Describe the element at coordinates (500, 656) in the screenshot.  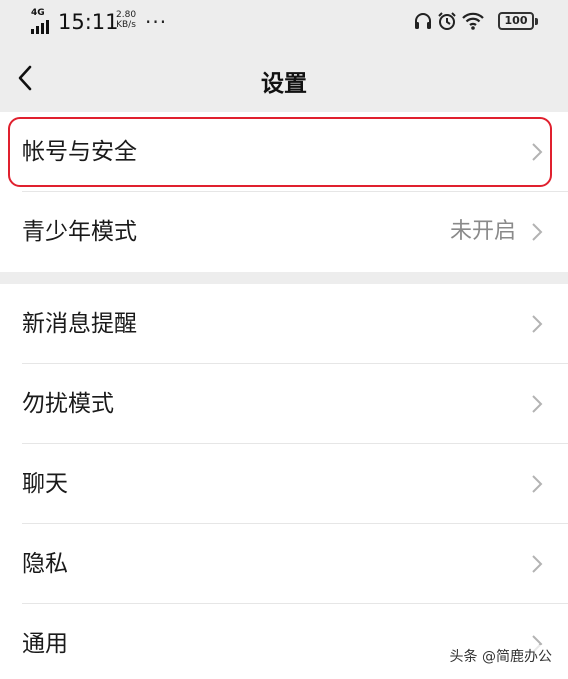
I see `watermark: 头条 @简鹿办公` at that location.